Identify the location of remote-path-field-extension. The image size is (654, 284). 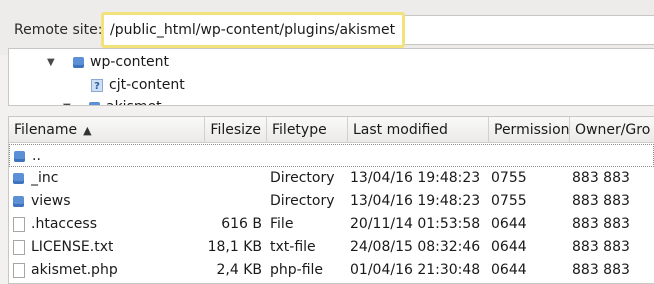
(529, 30).